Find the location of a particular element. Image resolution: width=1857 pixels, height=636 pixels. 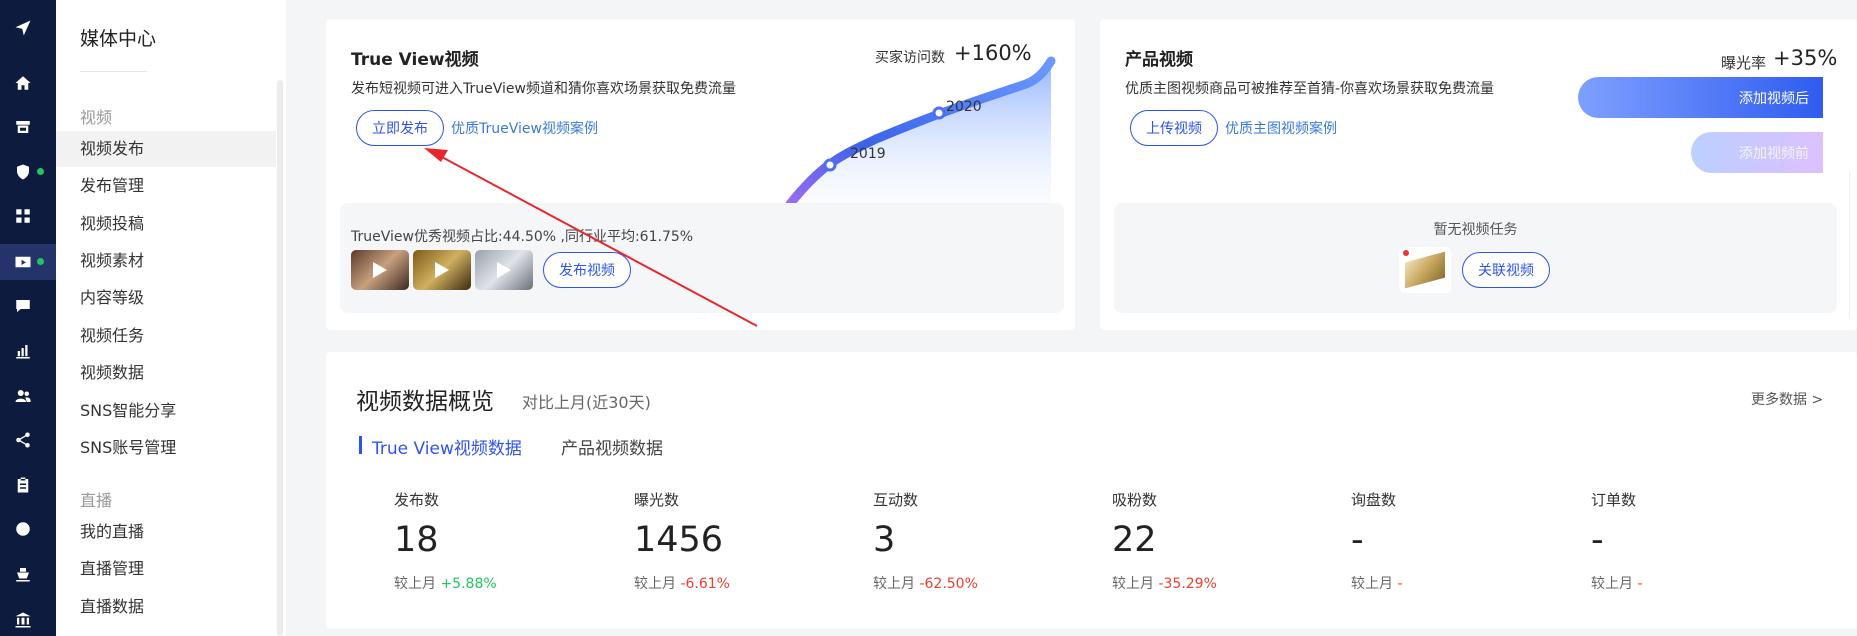

metric-value: 18 is located at coordinates (416, 540).